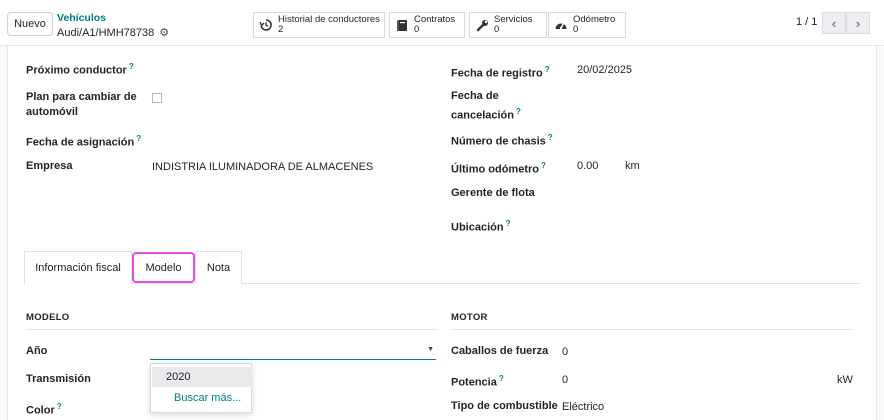  I want to click on gear-icon: ⚙, so click(164, 32).